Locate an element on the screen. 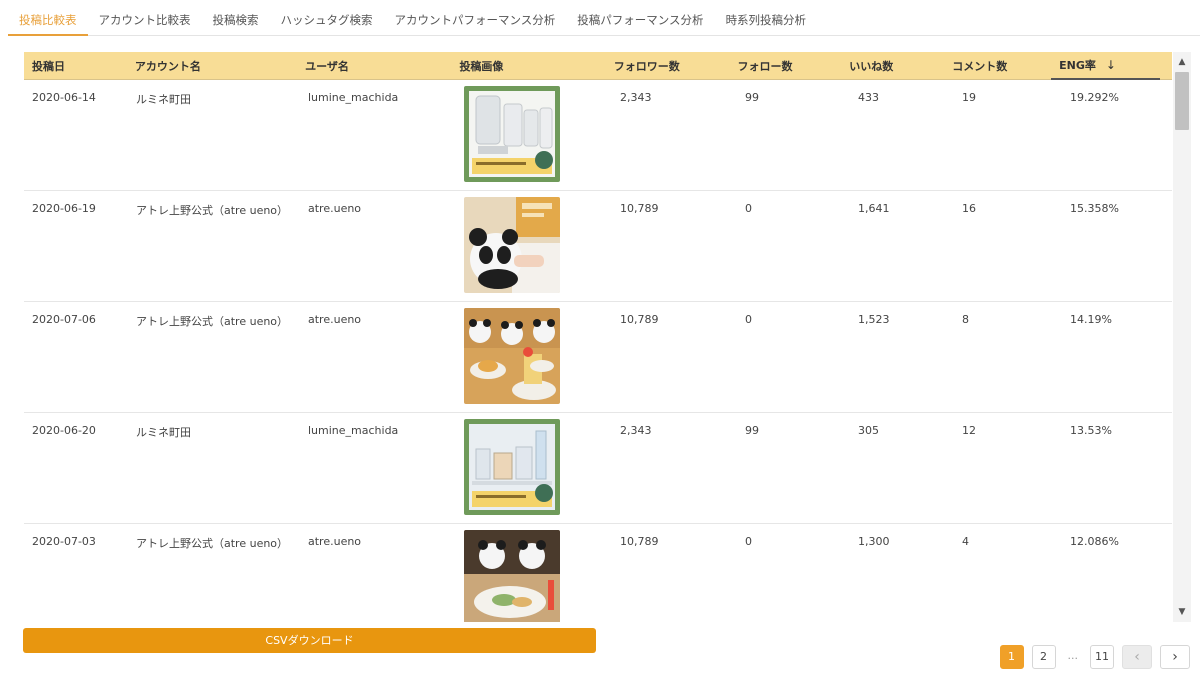  page-button-1: 1 is located at coordinates (1011, 657).